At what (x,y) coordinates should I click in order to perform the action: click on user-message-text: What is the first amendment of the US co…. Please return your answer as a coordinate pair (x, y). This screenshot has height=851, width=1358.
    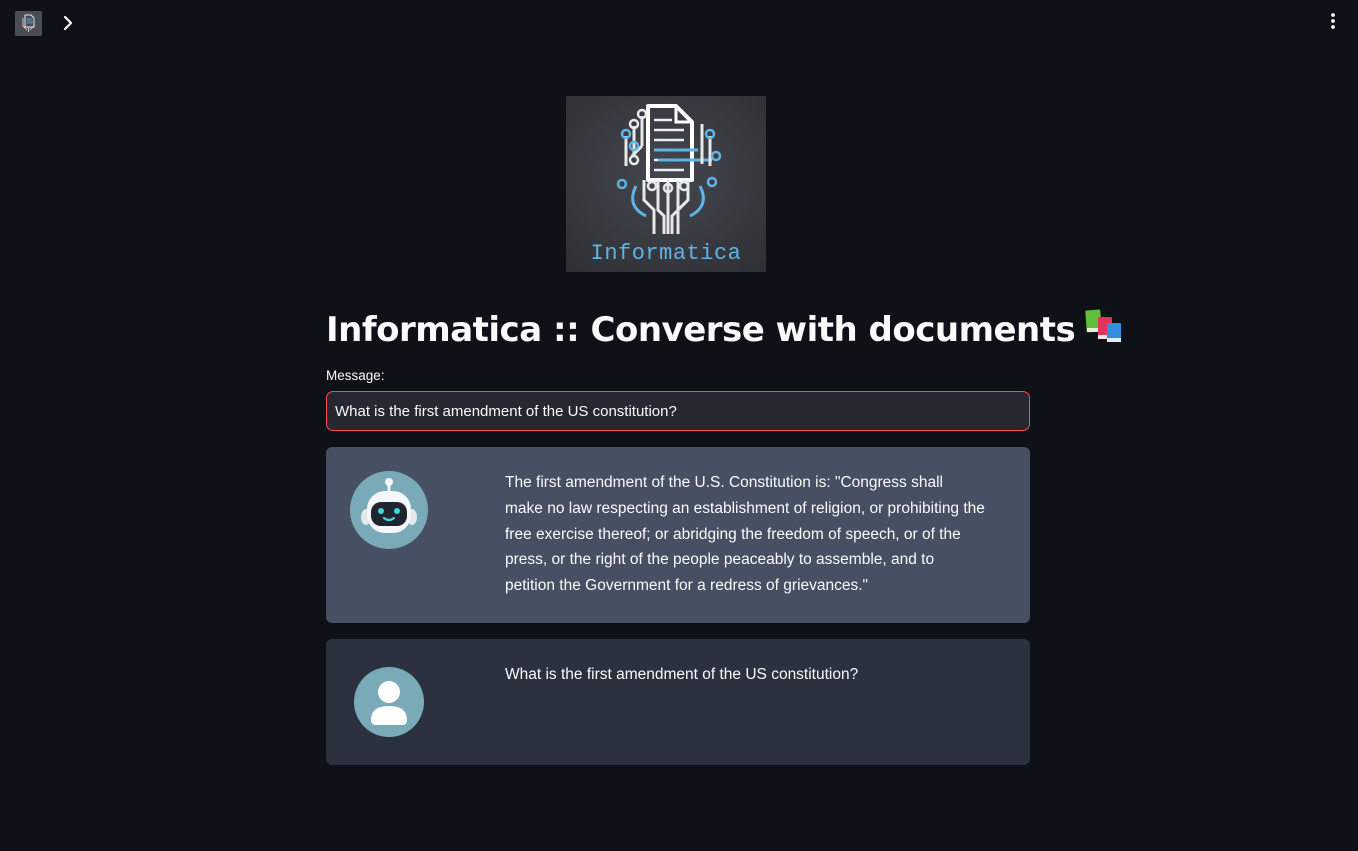
    Looking at the image, I should click on (682, 674).